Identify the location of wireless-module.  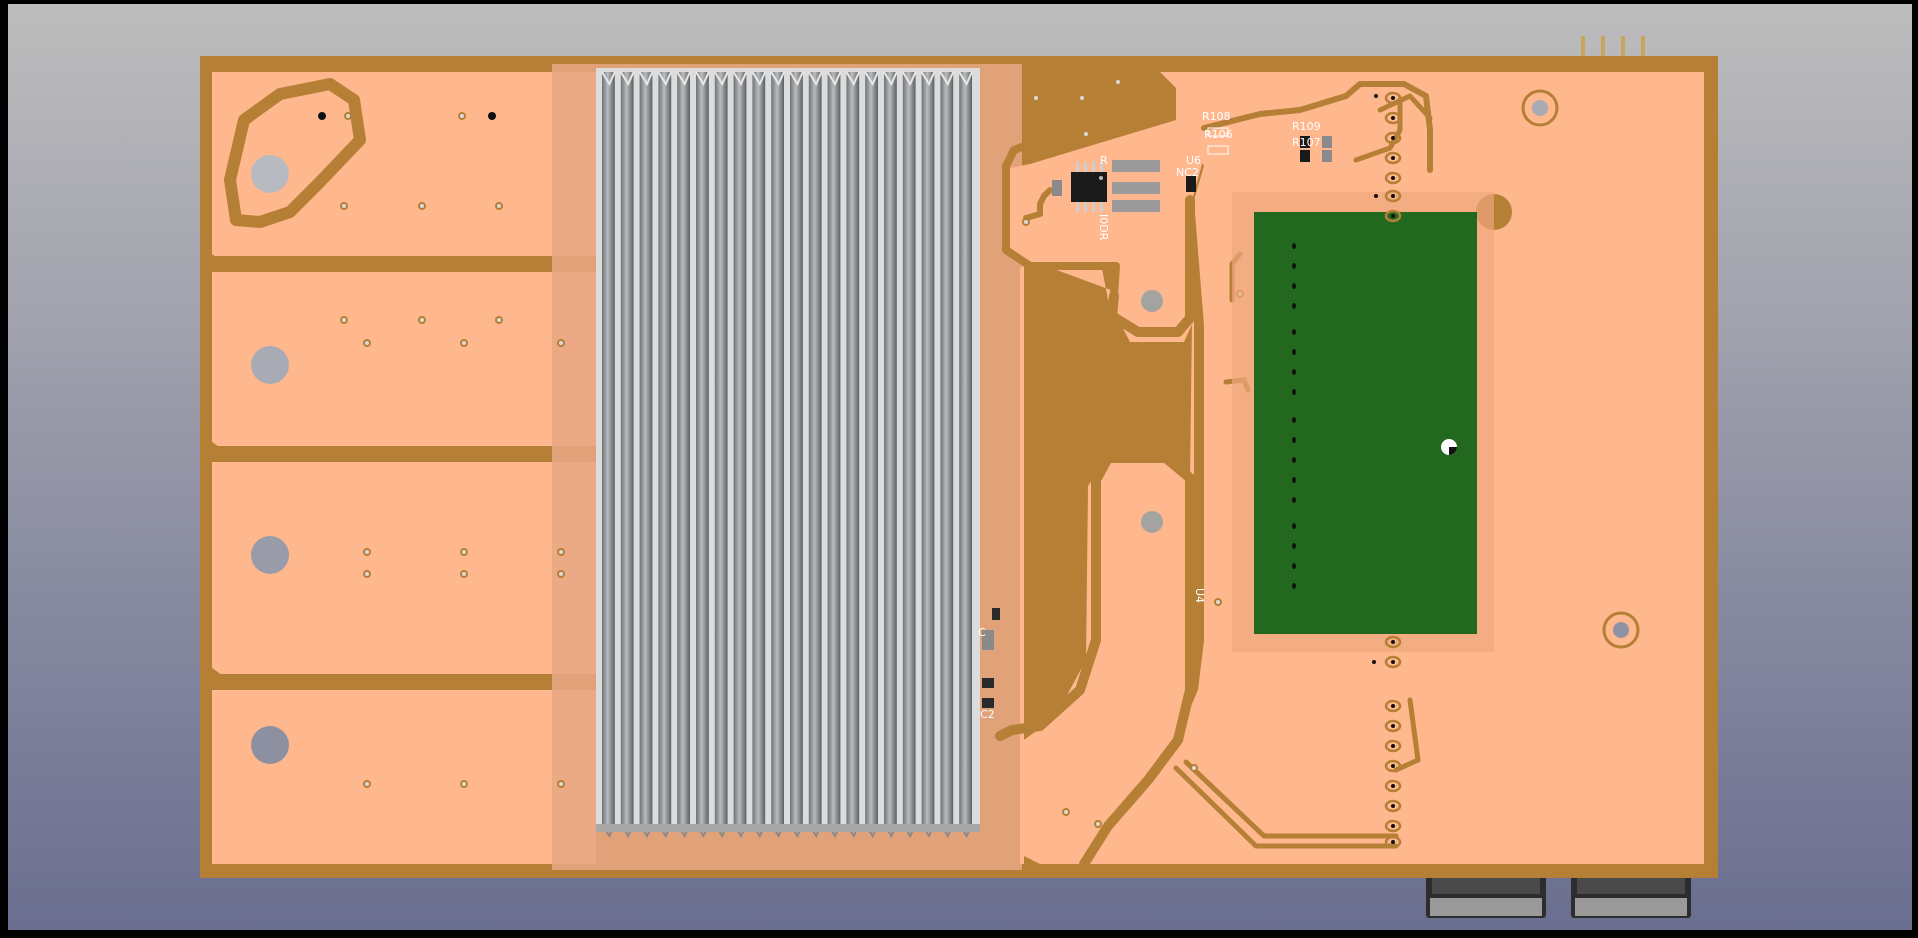
(1363, 422).